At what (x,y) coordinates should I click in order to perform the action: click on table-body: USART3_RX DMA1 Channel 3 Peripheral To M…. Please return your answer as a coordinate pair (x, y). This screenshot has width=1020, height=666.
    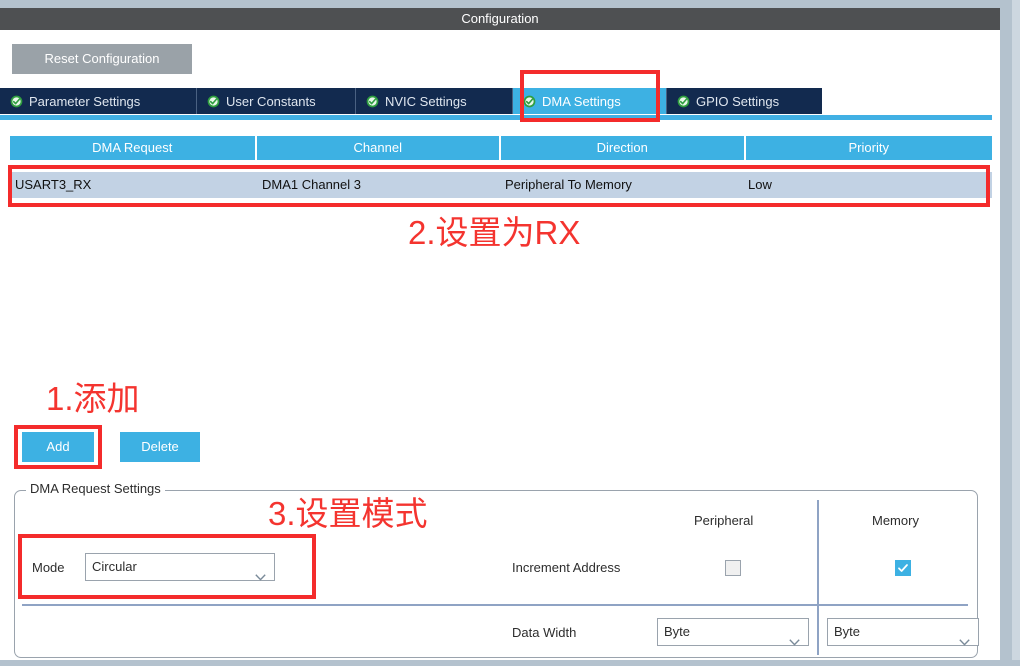
    Looking at the image, I should click on (501, 185).